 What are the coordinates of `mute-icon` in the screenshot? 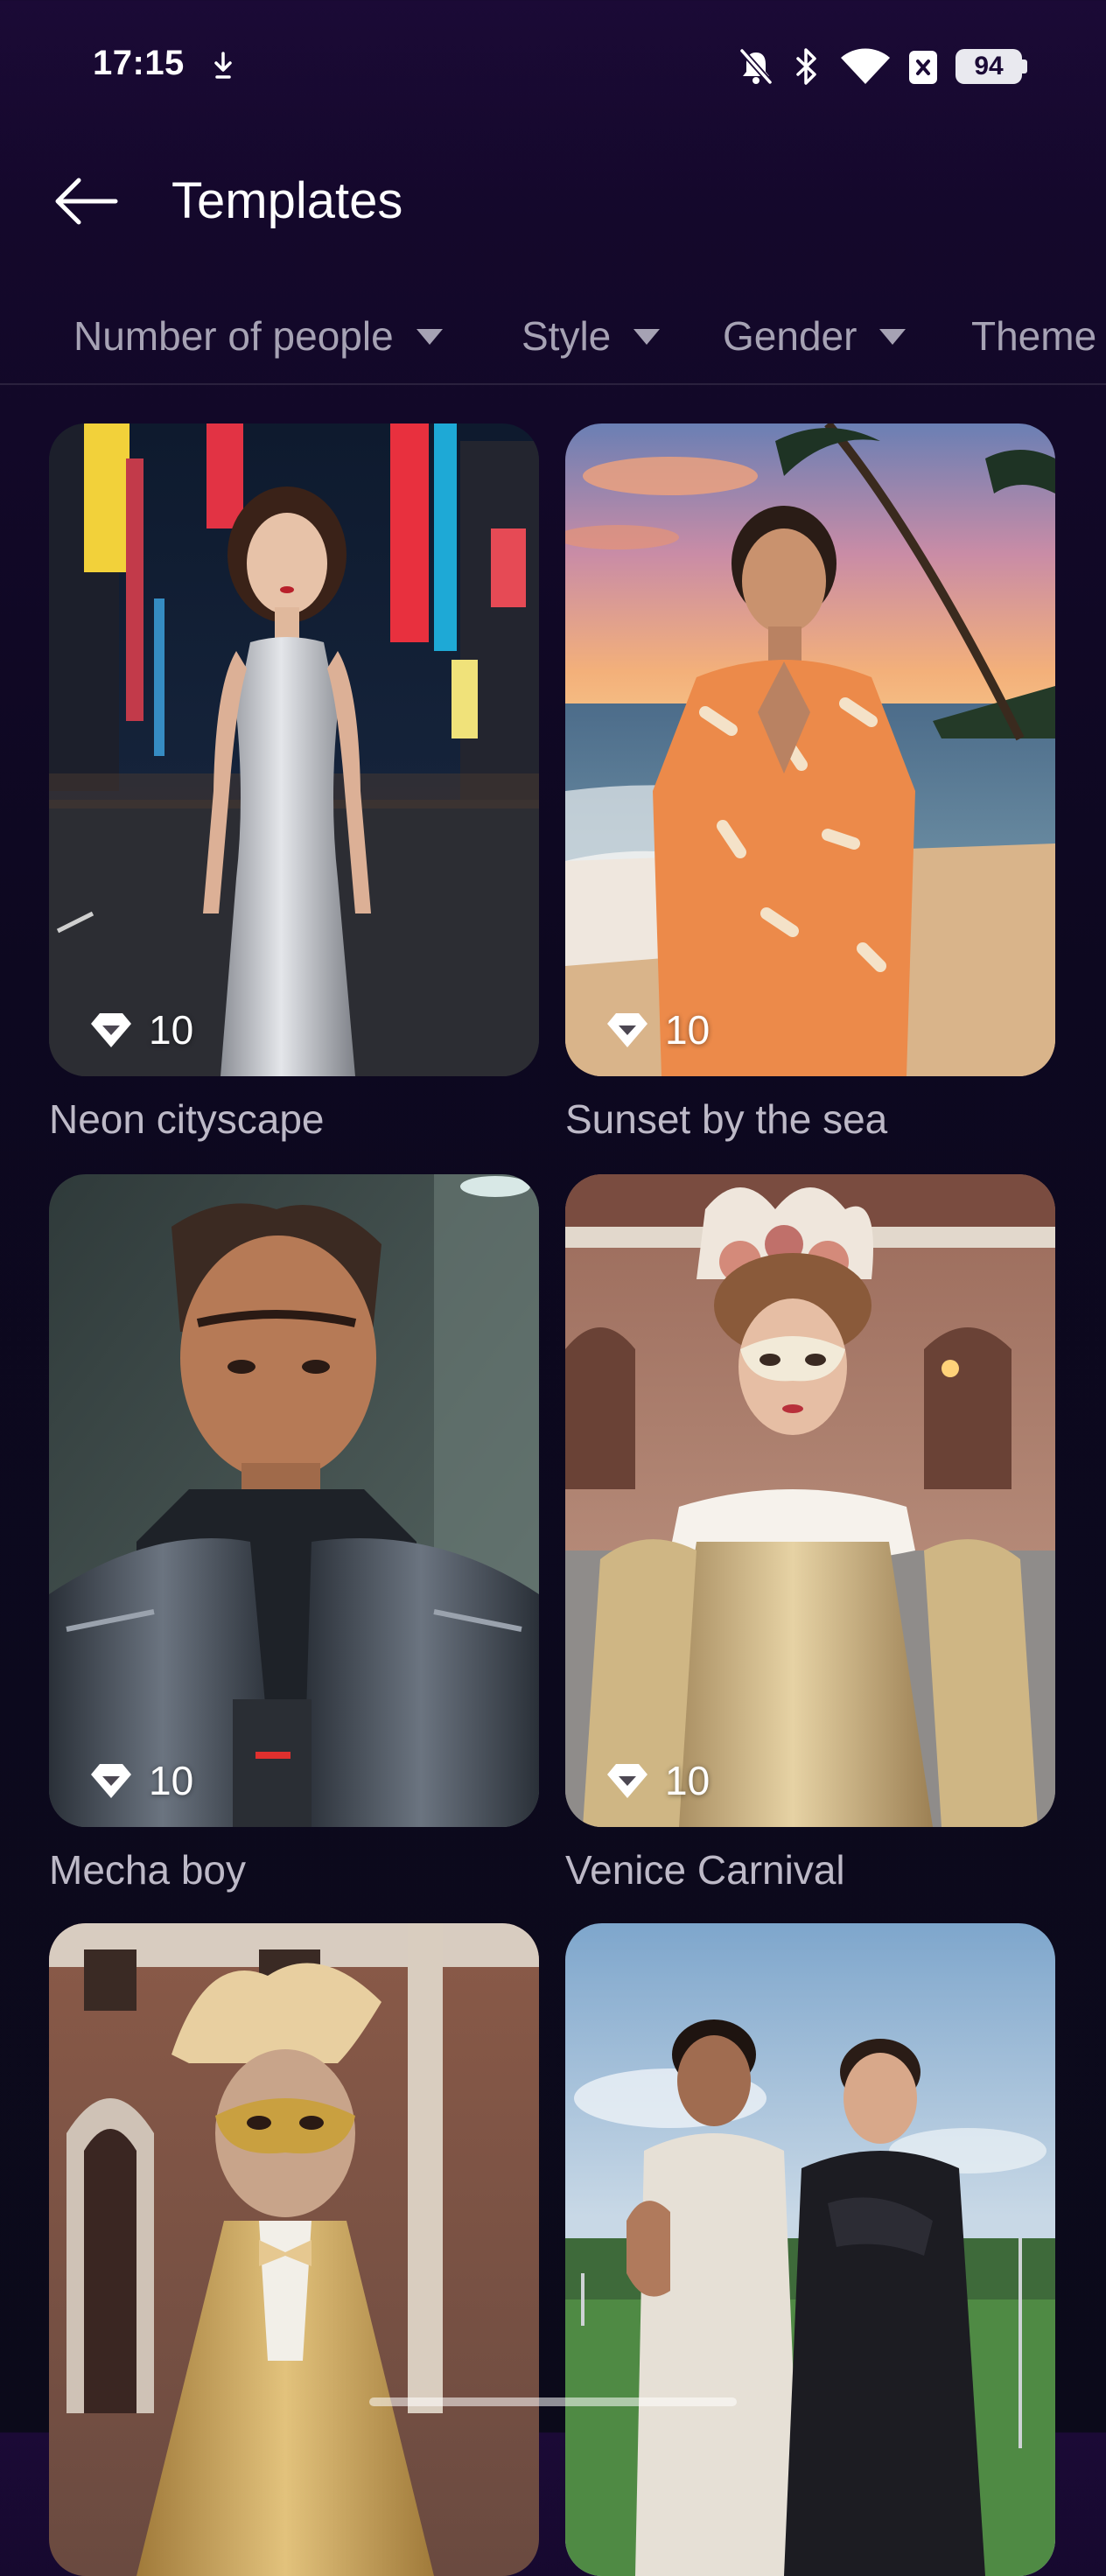 It's located at (756, 67).